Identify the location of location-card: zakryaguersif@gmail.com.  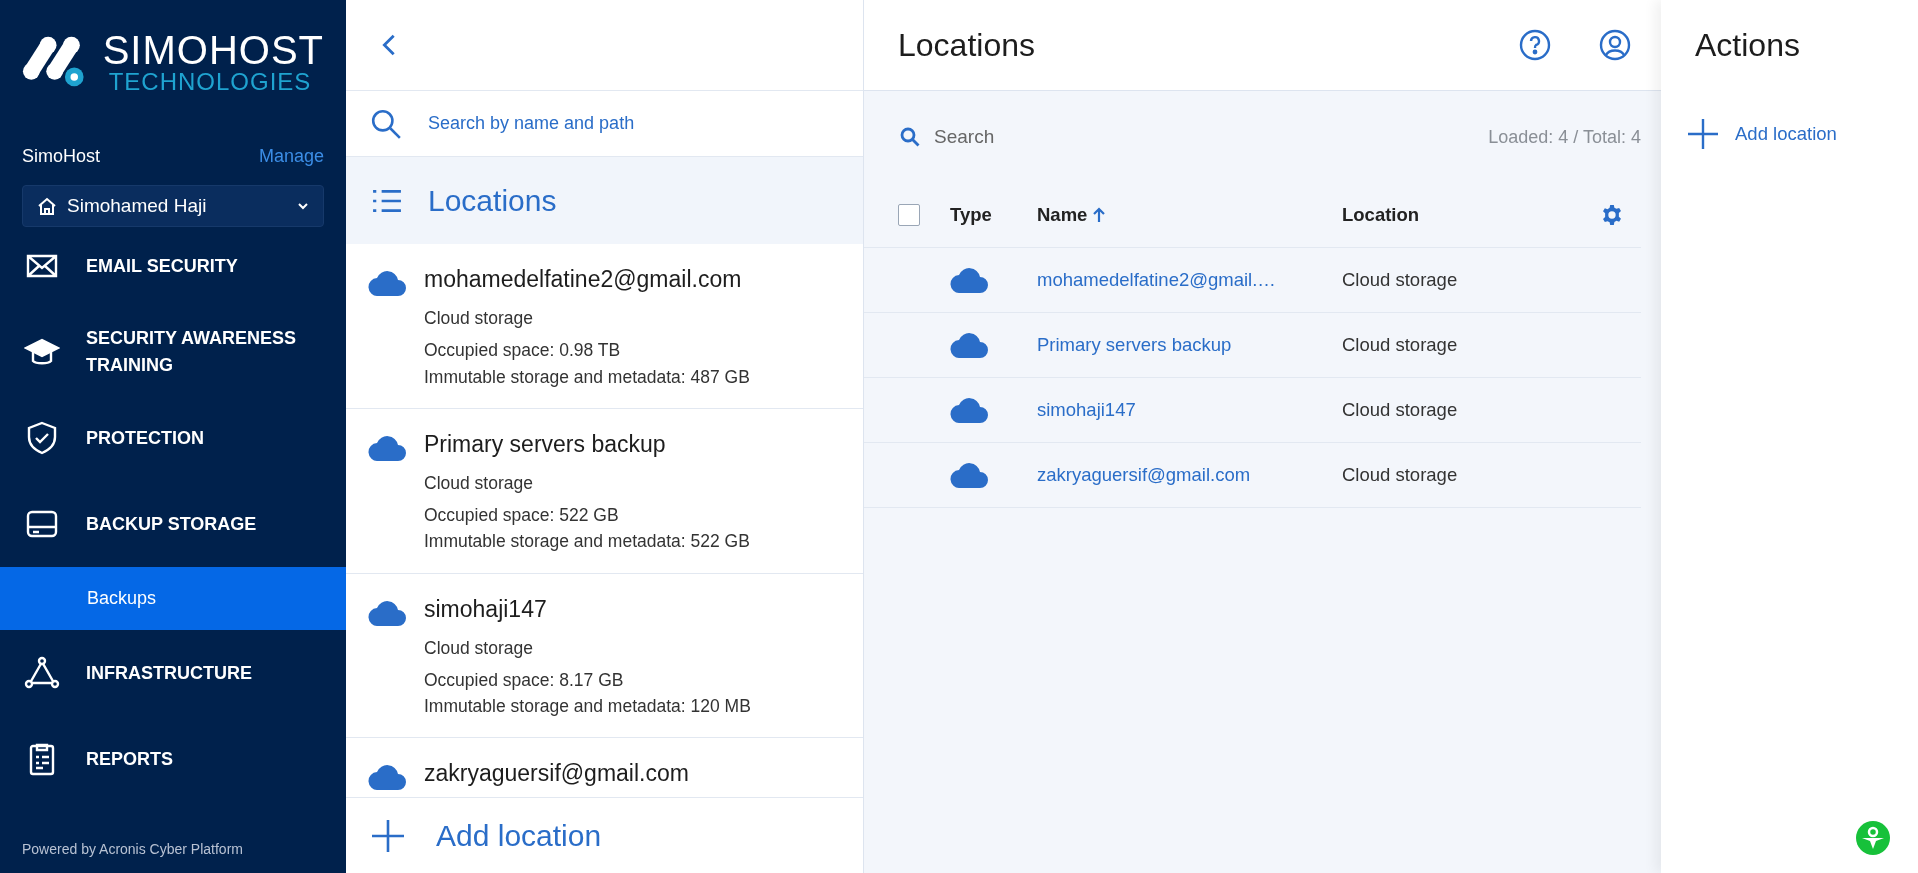
(604, 767).